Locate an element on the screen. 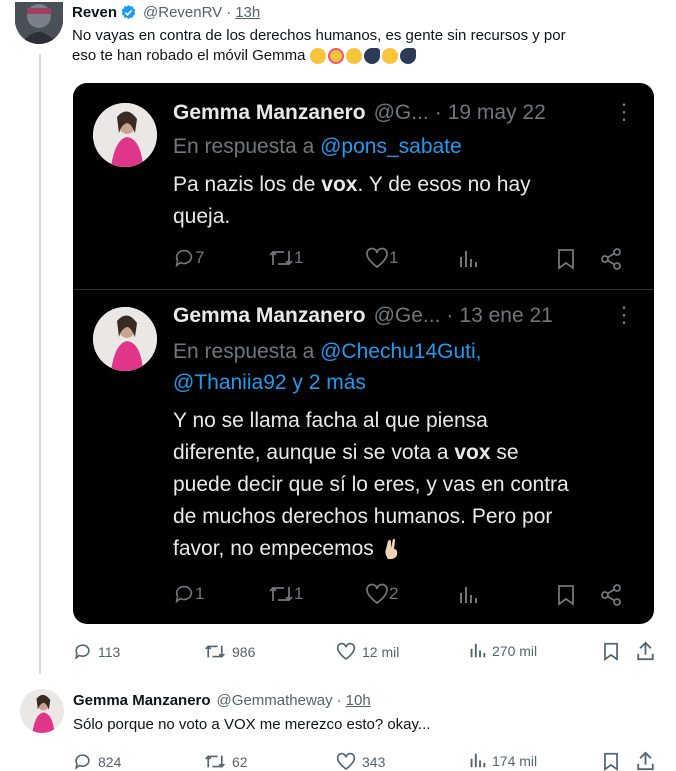 Image resolution: width=676 pixels, height=771 pixels. like-button: 2 is located at coordinates (381, 594).